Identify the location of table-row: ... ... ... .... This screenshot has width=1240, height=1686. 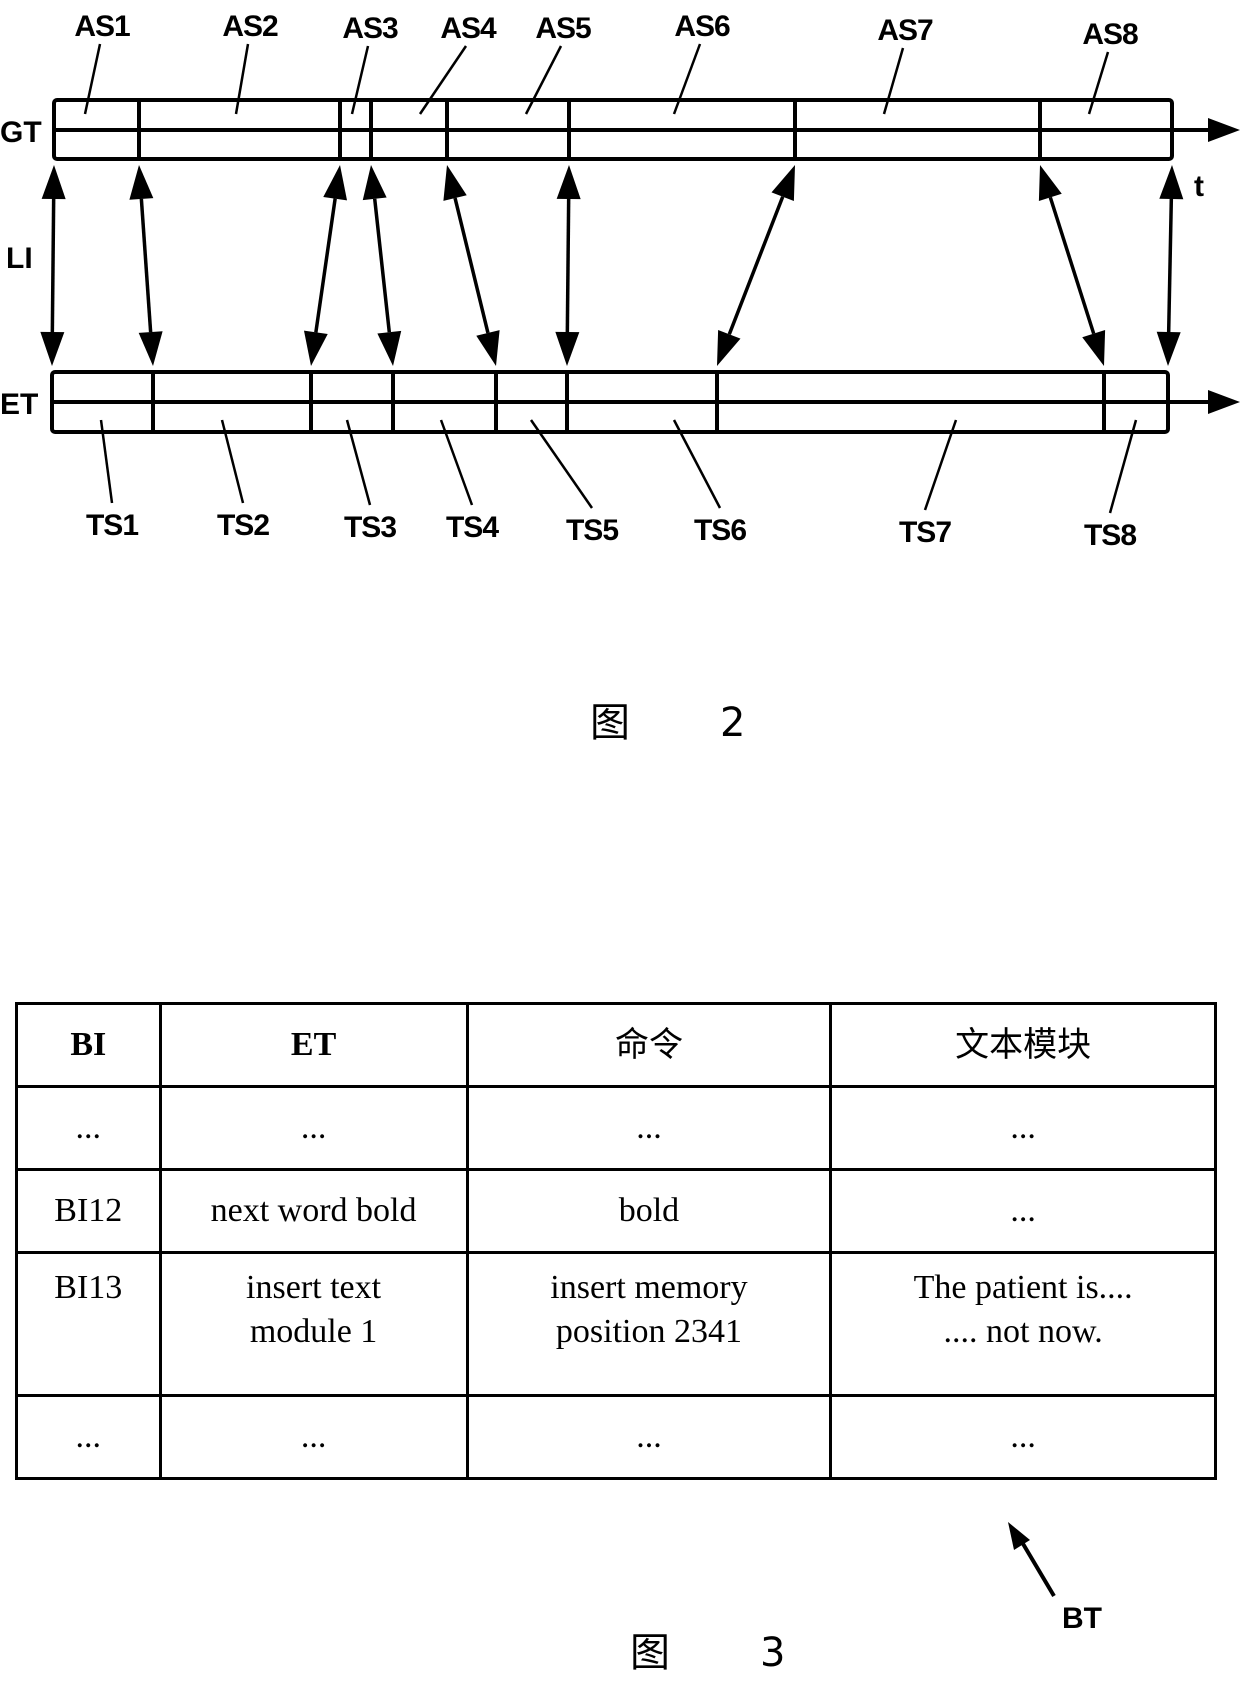
(616, 1437).